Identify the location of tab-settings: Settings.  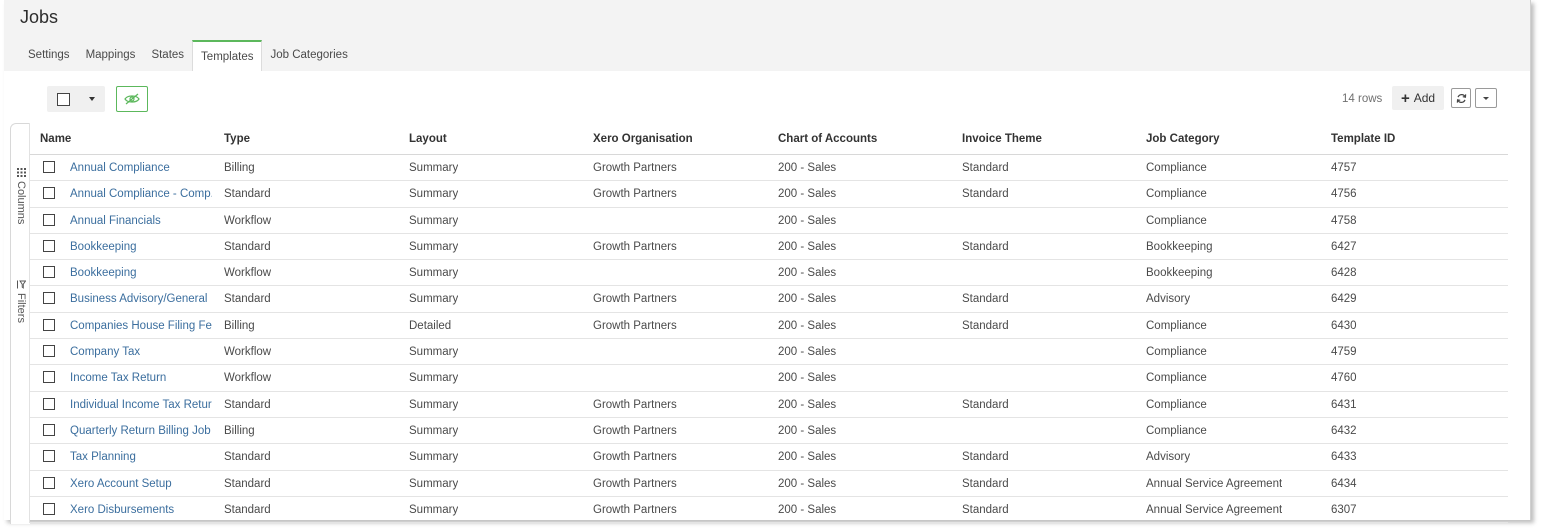
(49, 55).